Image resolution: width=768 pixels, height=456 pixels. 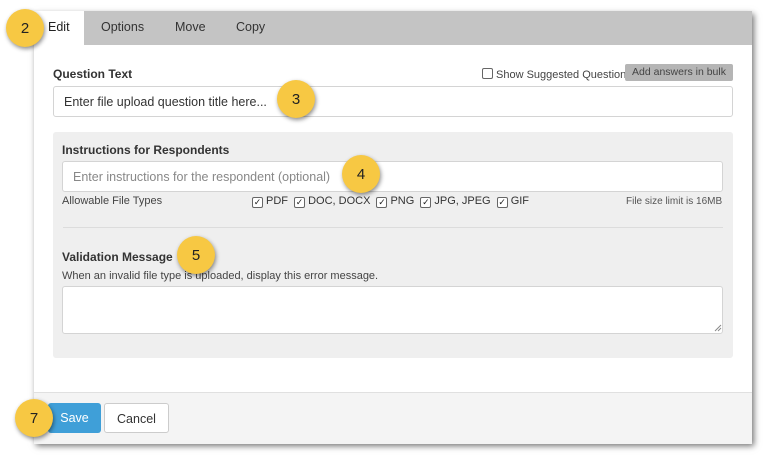 What do you see at coordinates (361, 174) in the screenshot?
I see `callout-badge: 4` at bounding box center [361, 174].